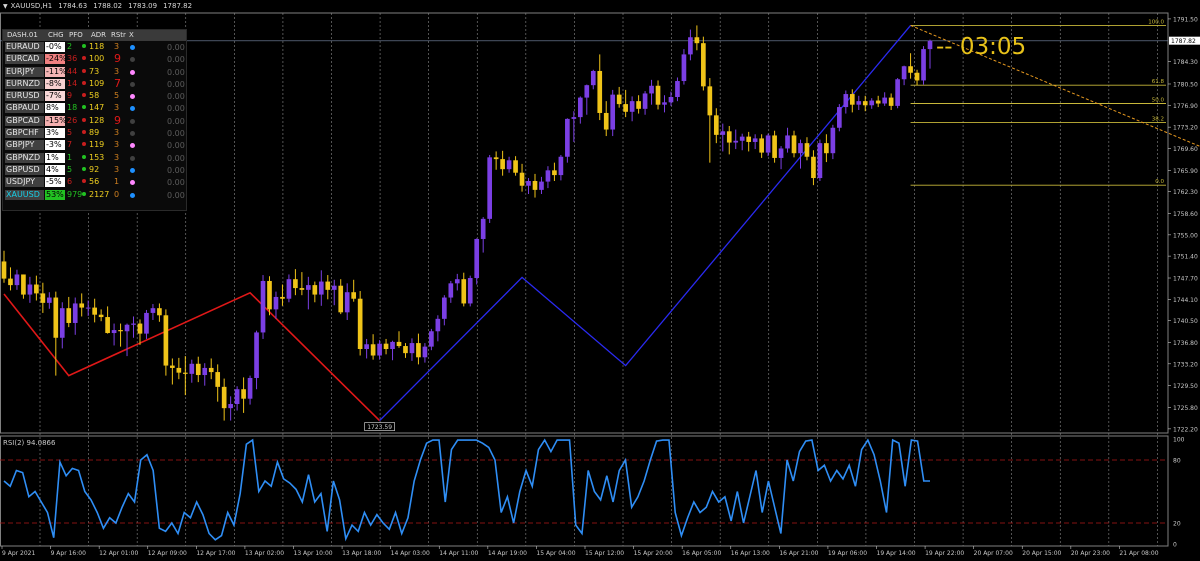  What do you see at coordinates (1159, 182) in the screenshot?
I see `fib-level-label: 0.0` at bounding box center [1159, 182].